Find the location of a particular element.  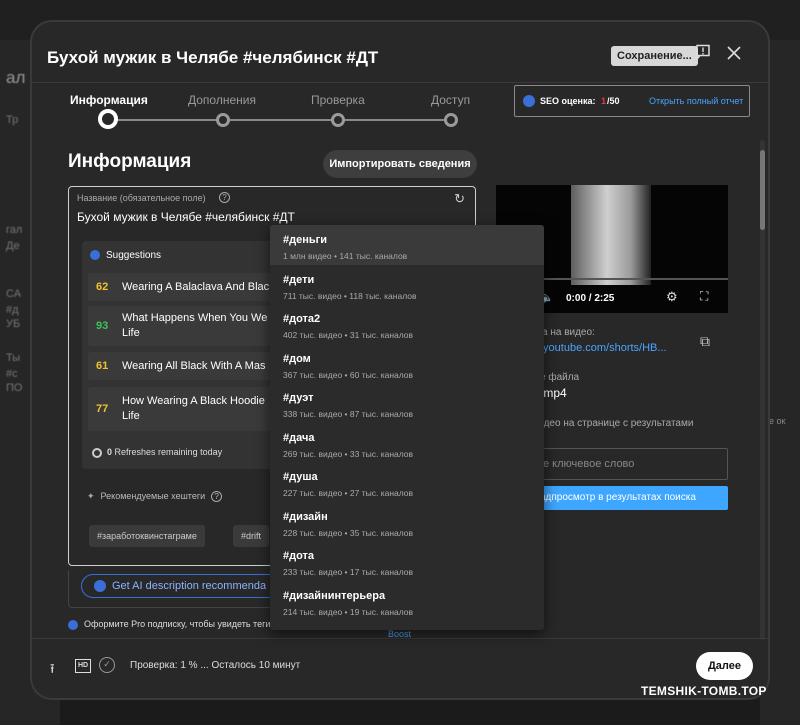

check-icon: ✓ is located at coordinates (107, 665).